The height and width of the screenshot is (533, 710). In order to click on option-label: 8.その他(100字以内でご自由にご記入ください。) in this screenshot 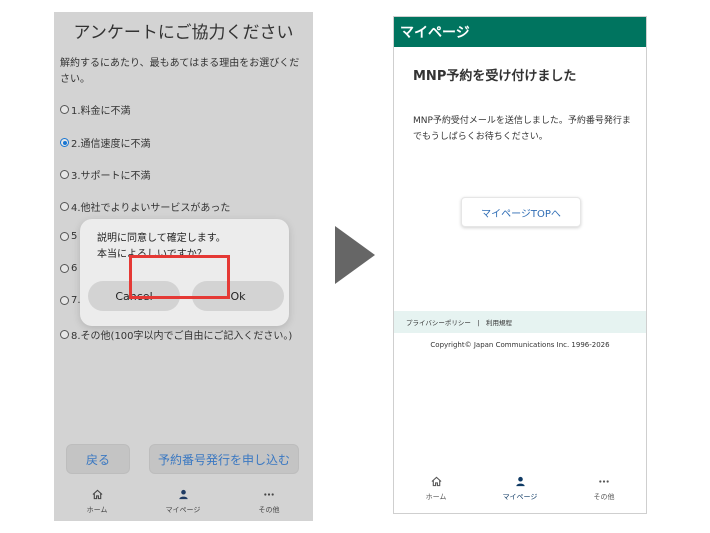, I will do `click(182, 336)`.